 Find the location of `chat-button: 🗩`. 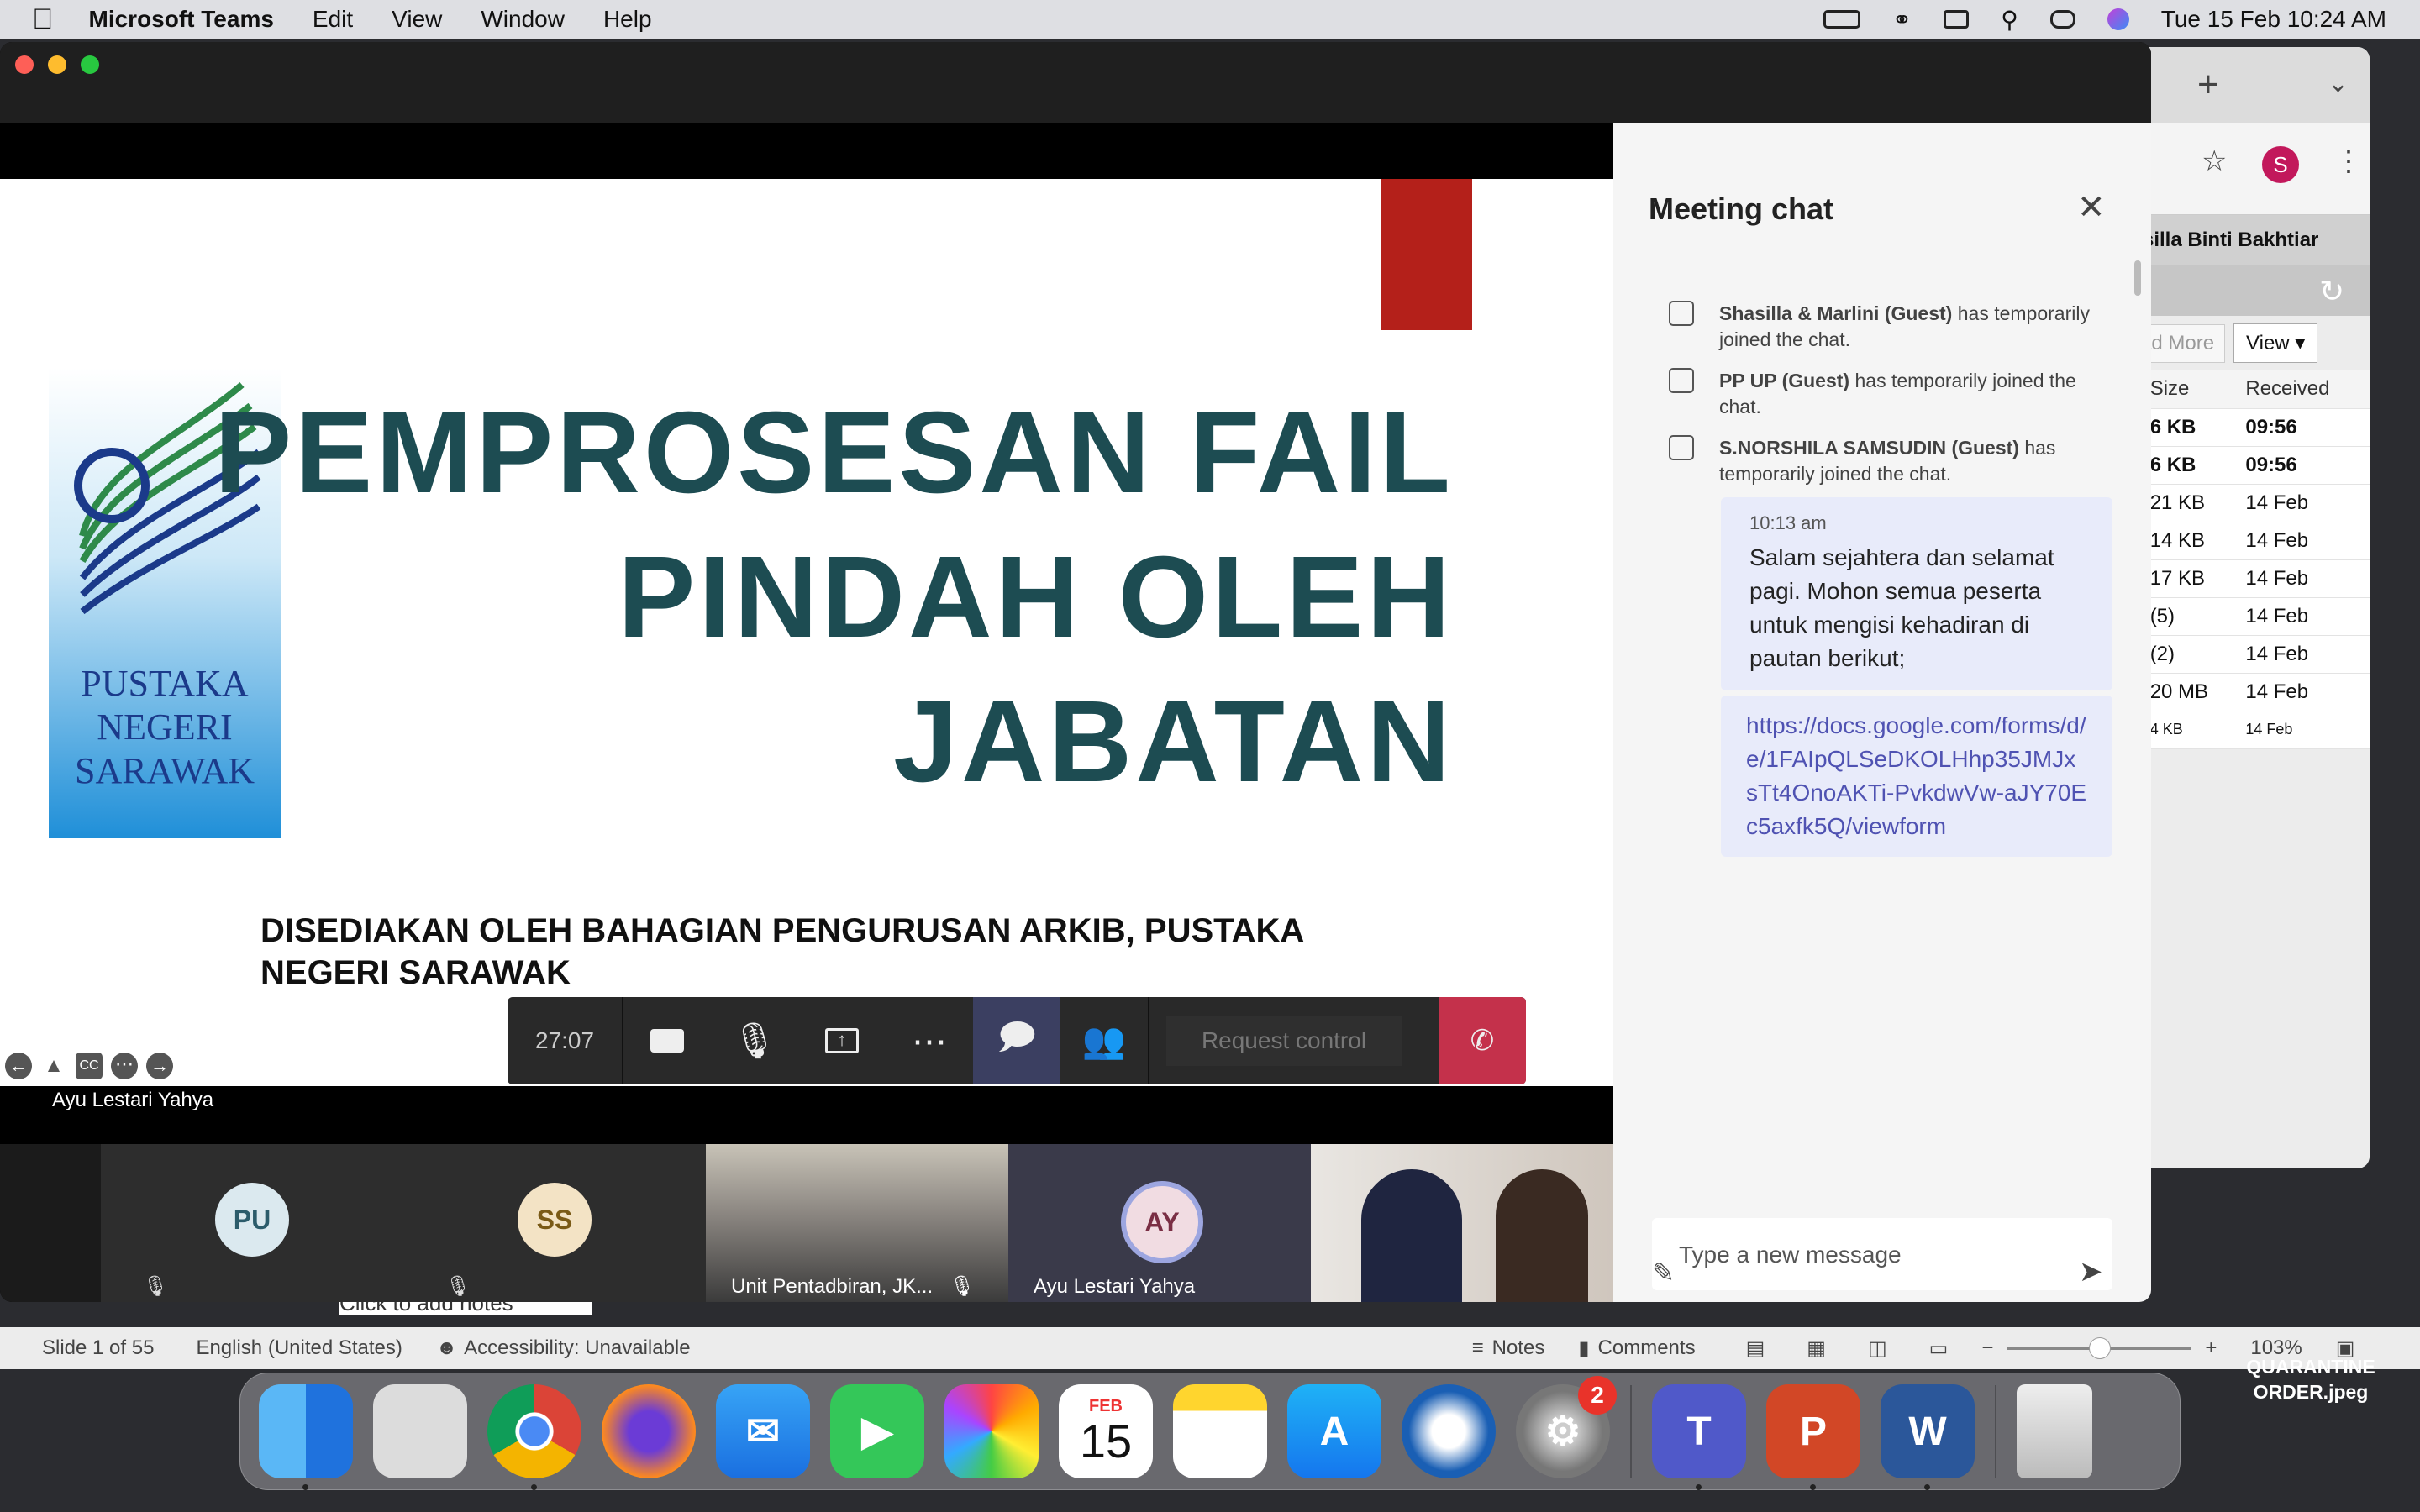

chat-button: 🗩 is located at coordinates (1017, 1040).